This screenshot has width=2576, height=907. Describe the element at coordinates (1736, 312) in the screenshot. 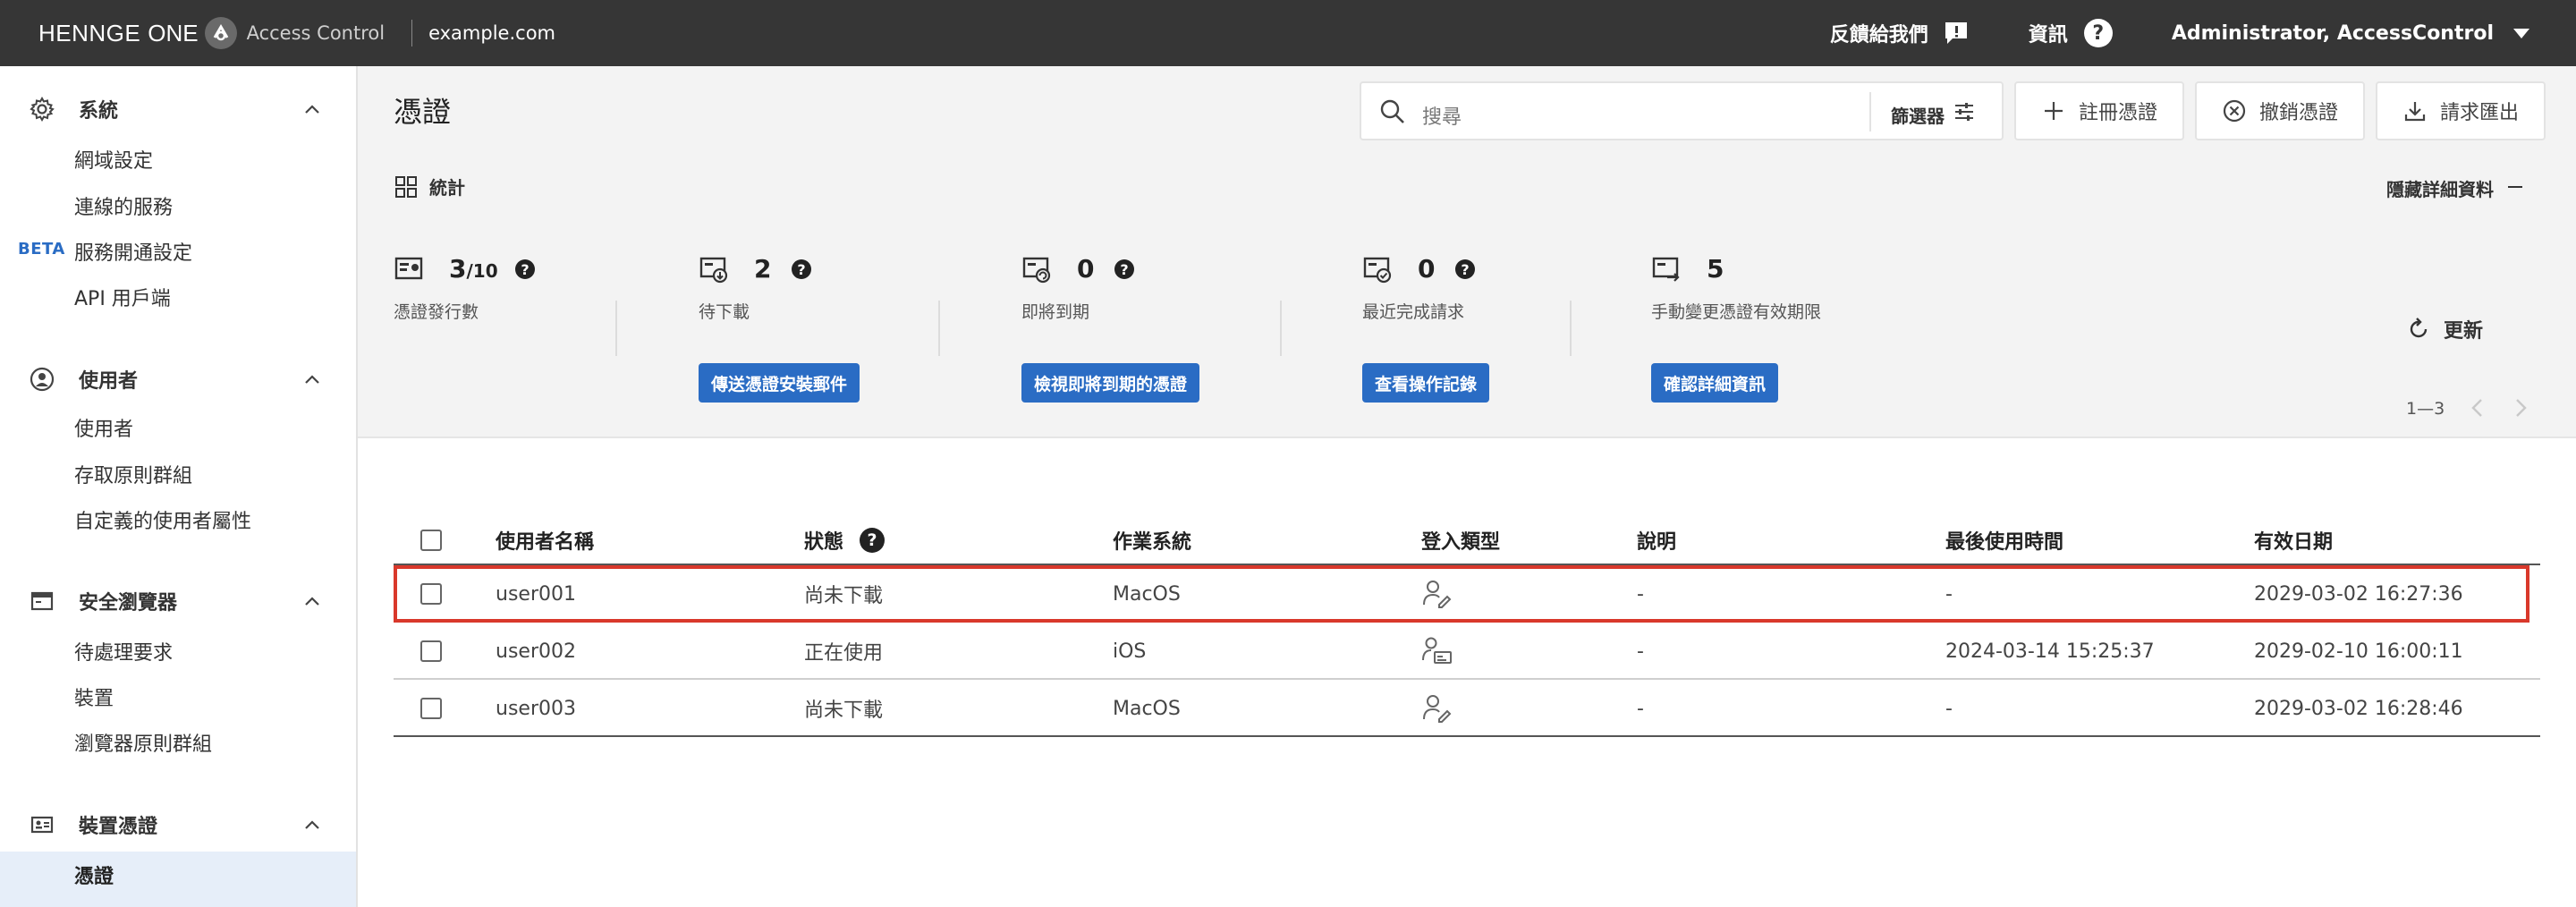

I see `stat-label: 手動變更憑證有效期限` at that location.